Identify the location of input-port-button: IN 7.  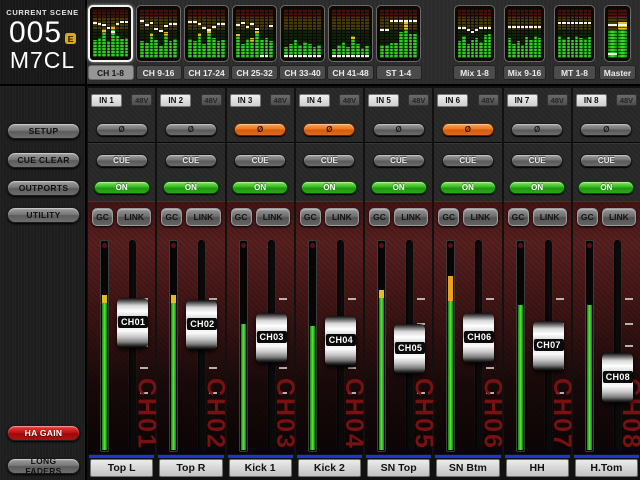
(522, 100).